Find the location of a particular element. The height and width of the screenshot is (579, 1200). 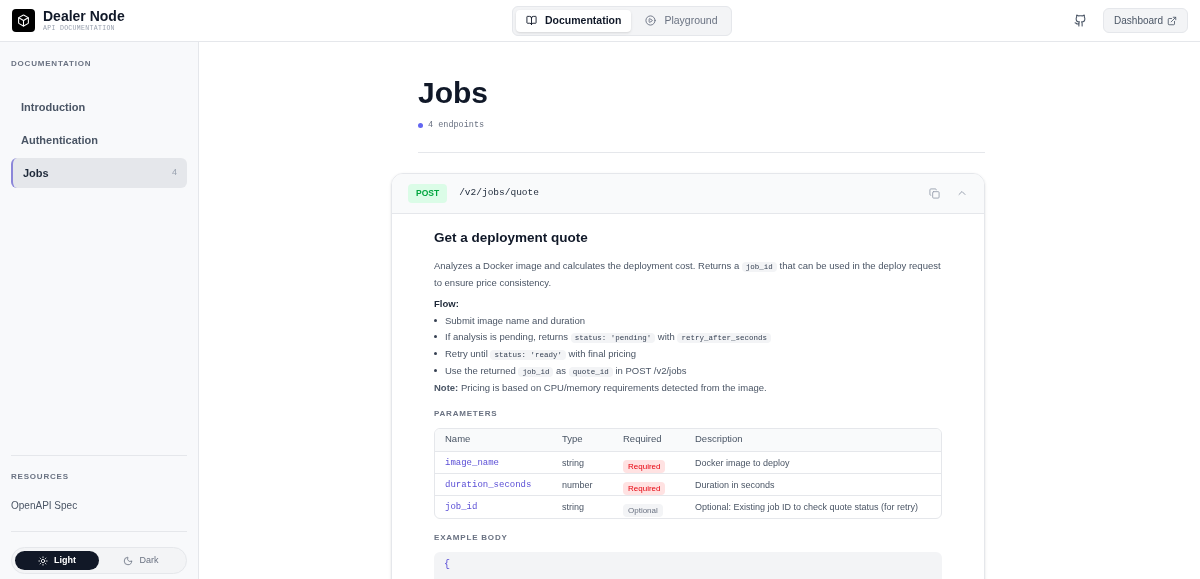

sidebar-heading: DOCUMENTATION is located at coordinates (52, 64).